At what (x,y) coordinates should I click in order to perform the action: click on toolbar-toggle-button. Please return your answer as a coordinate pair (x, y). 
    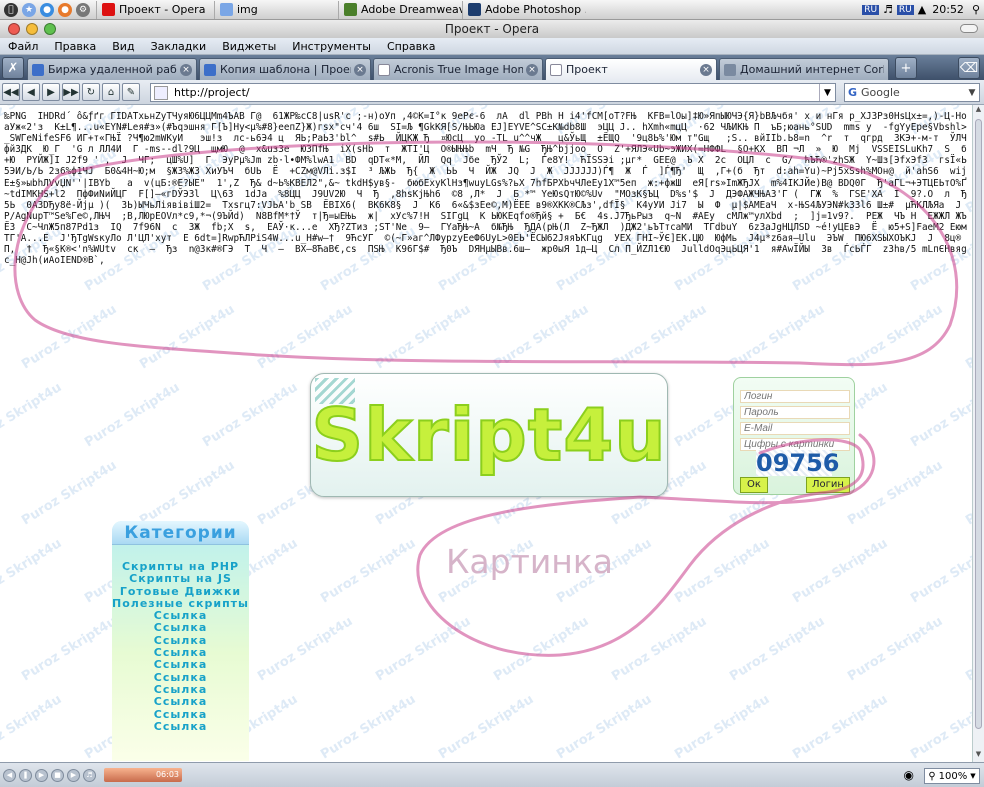
    Looking at the image, I should click on (969, 28).